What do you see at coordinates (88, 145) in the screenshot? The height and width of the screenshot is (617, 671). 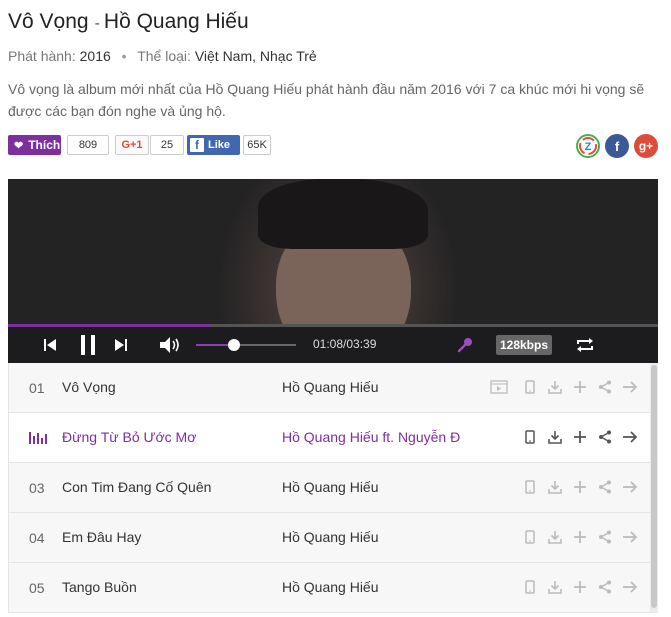 I see `like-count: 809` at bounding box center [88, 145].